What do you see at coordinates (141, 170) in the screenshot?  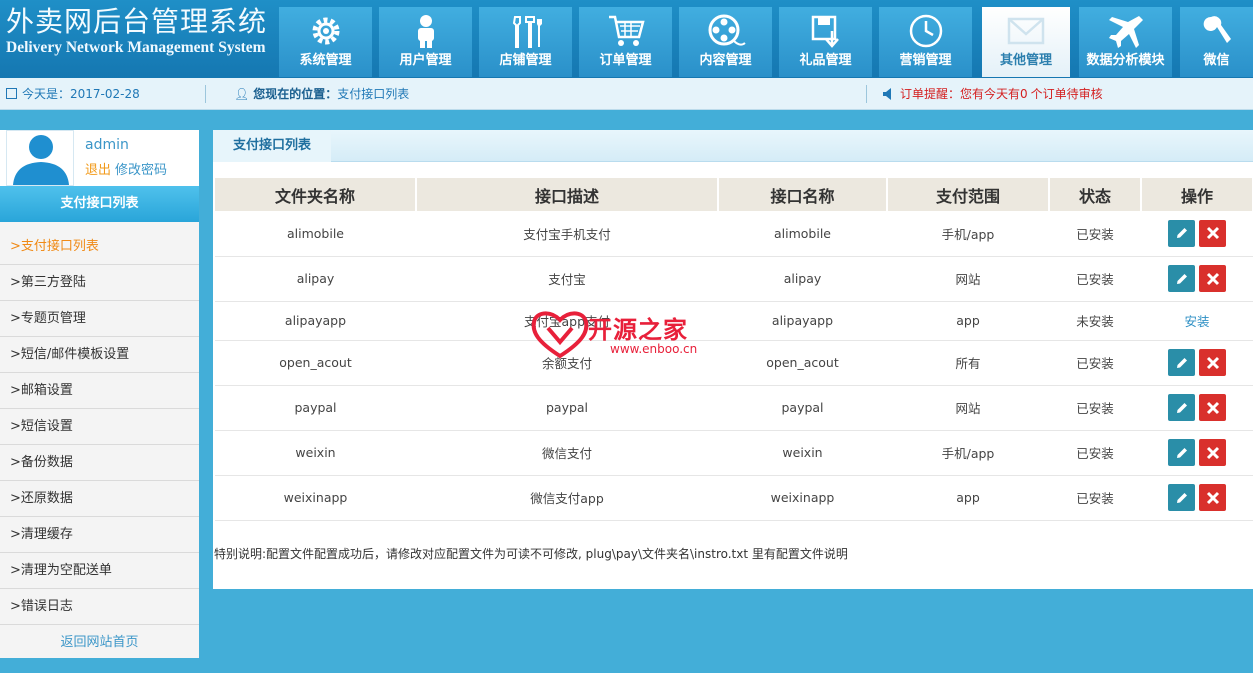 I see `change-password-link: 修改密码` at bounding box center [141, 170].